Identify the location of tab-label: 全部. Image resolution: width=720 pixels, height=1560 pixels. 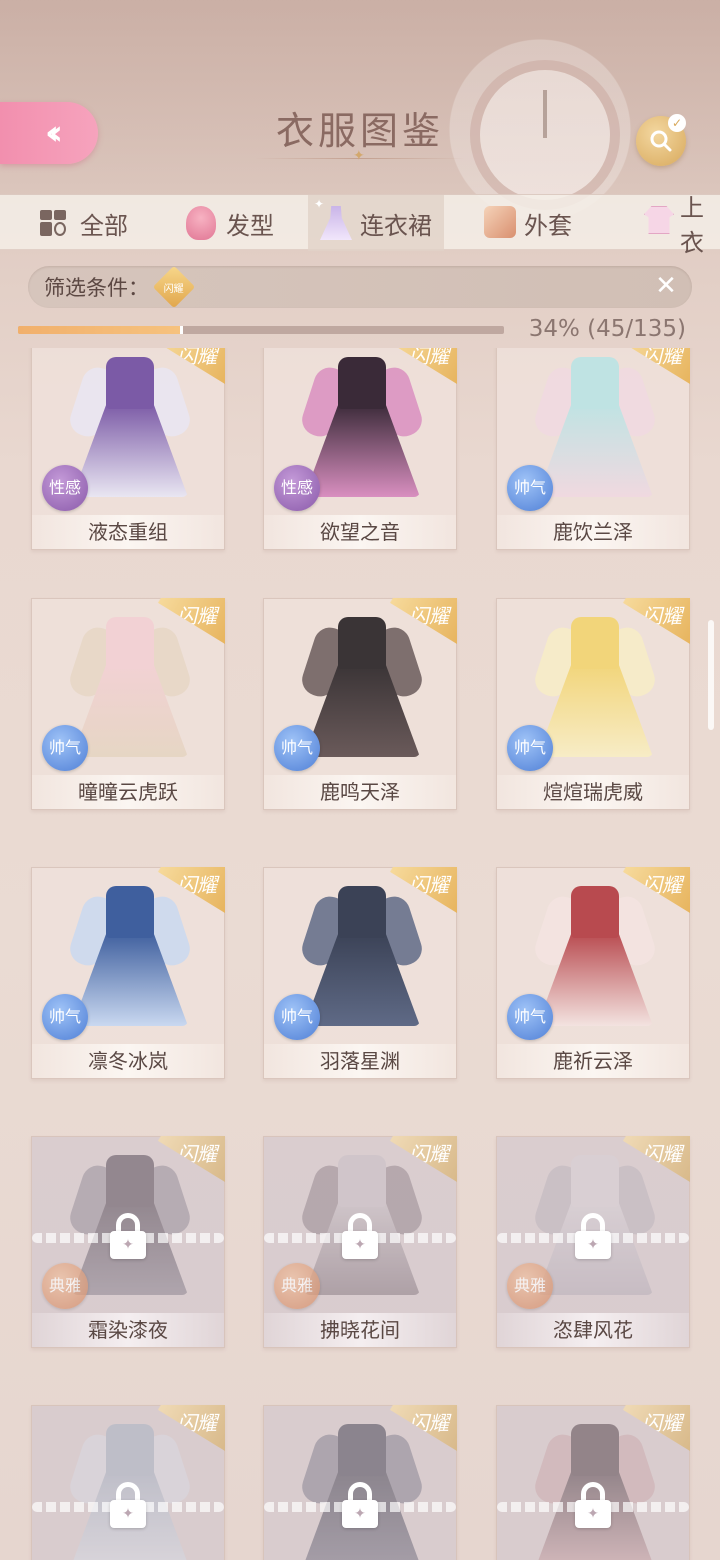
(104, 225).